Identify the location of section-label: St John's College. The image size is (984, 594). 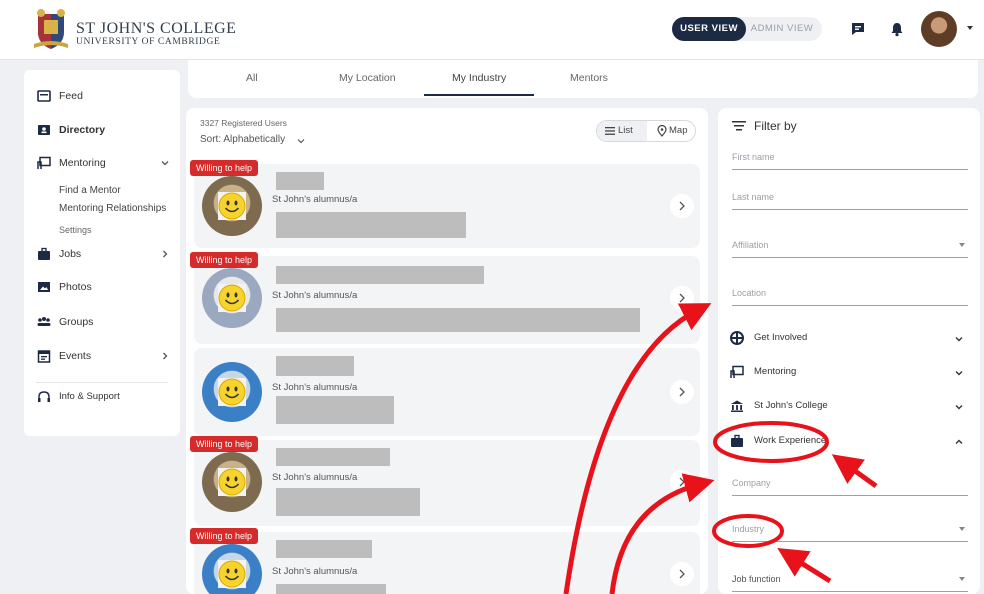
(791, 405).